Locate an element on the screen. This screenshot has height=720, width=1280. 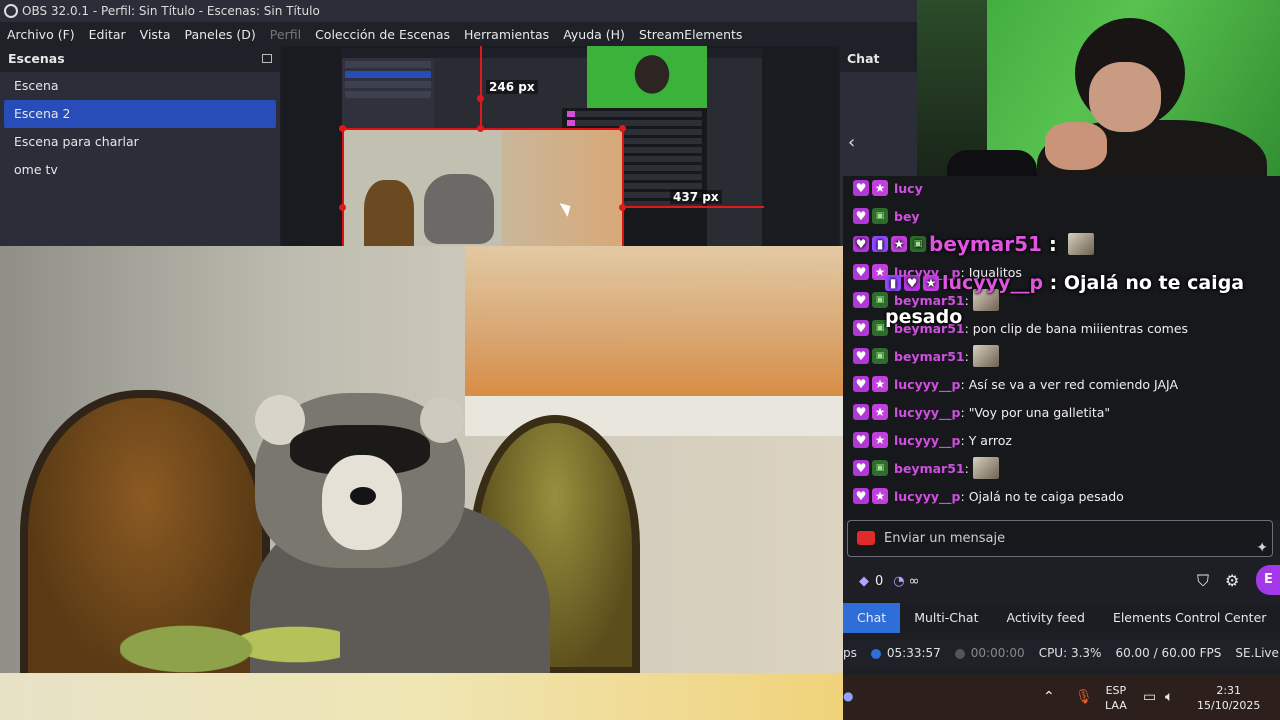
fps-readout: 60.00 / 60.00 FPS is located at coordinates (1168, 653).